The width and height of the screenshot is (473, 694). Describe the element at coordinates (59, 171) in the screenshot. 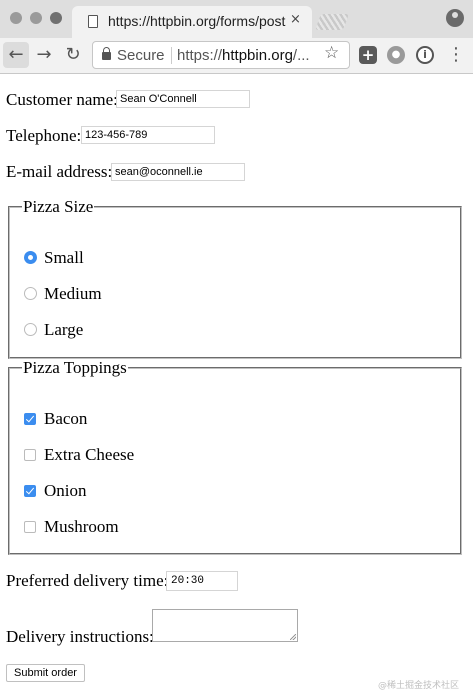

I see `email-label: E-mail address:` at that location.